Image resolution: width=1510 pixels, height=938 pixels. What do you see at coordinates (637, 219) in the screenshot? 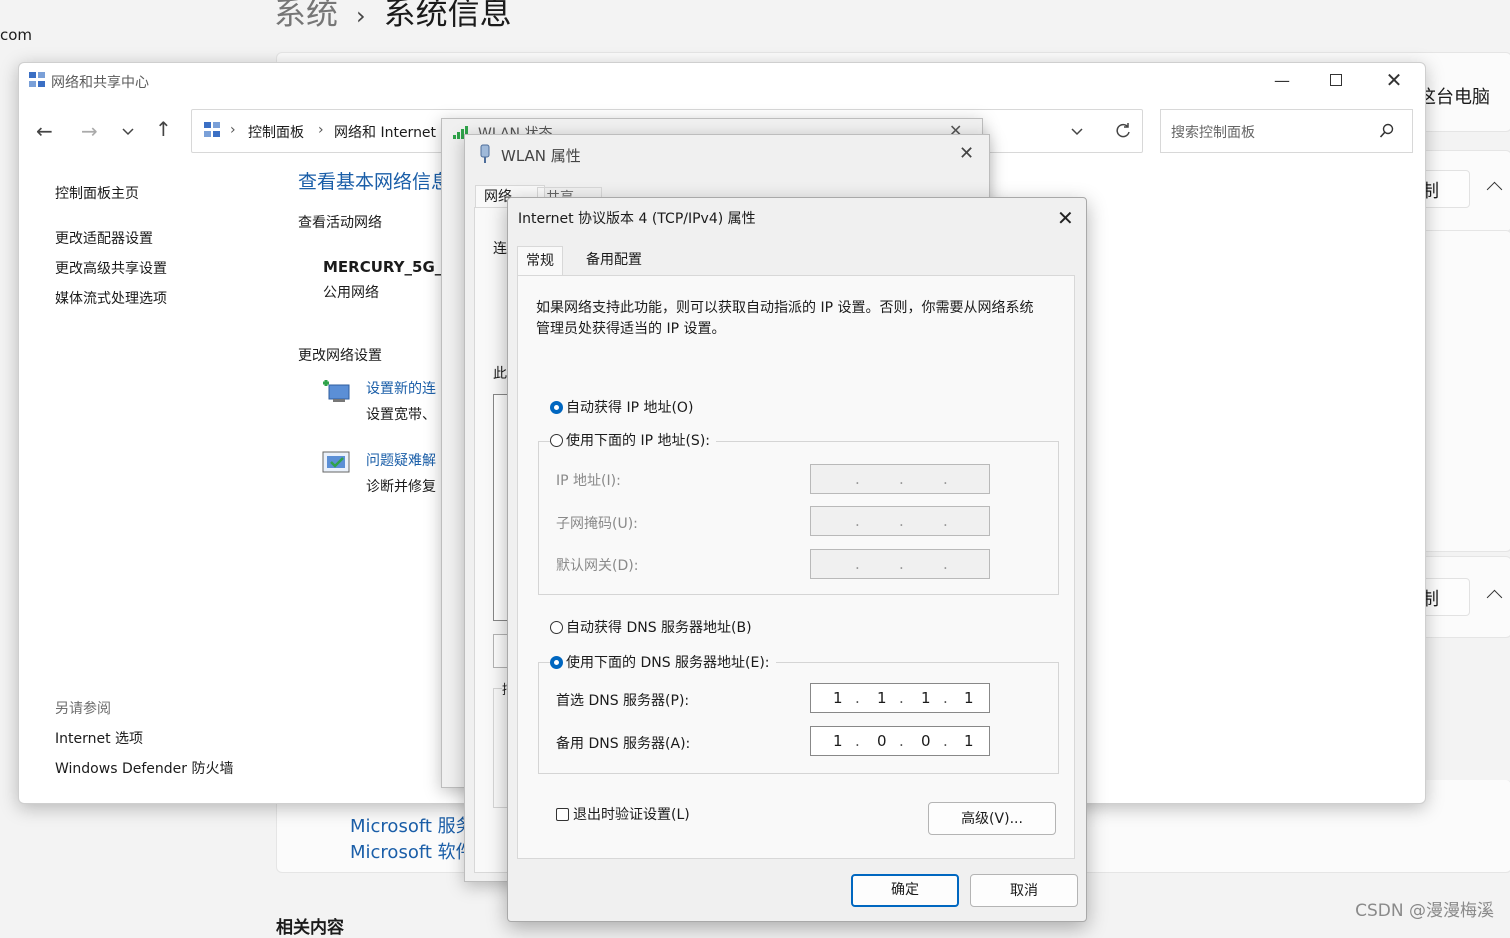
I see `dialog-title: Internet 协议版本 4 (TCP/IPv4) 属性` at bounding box center [637, 219].